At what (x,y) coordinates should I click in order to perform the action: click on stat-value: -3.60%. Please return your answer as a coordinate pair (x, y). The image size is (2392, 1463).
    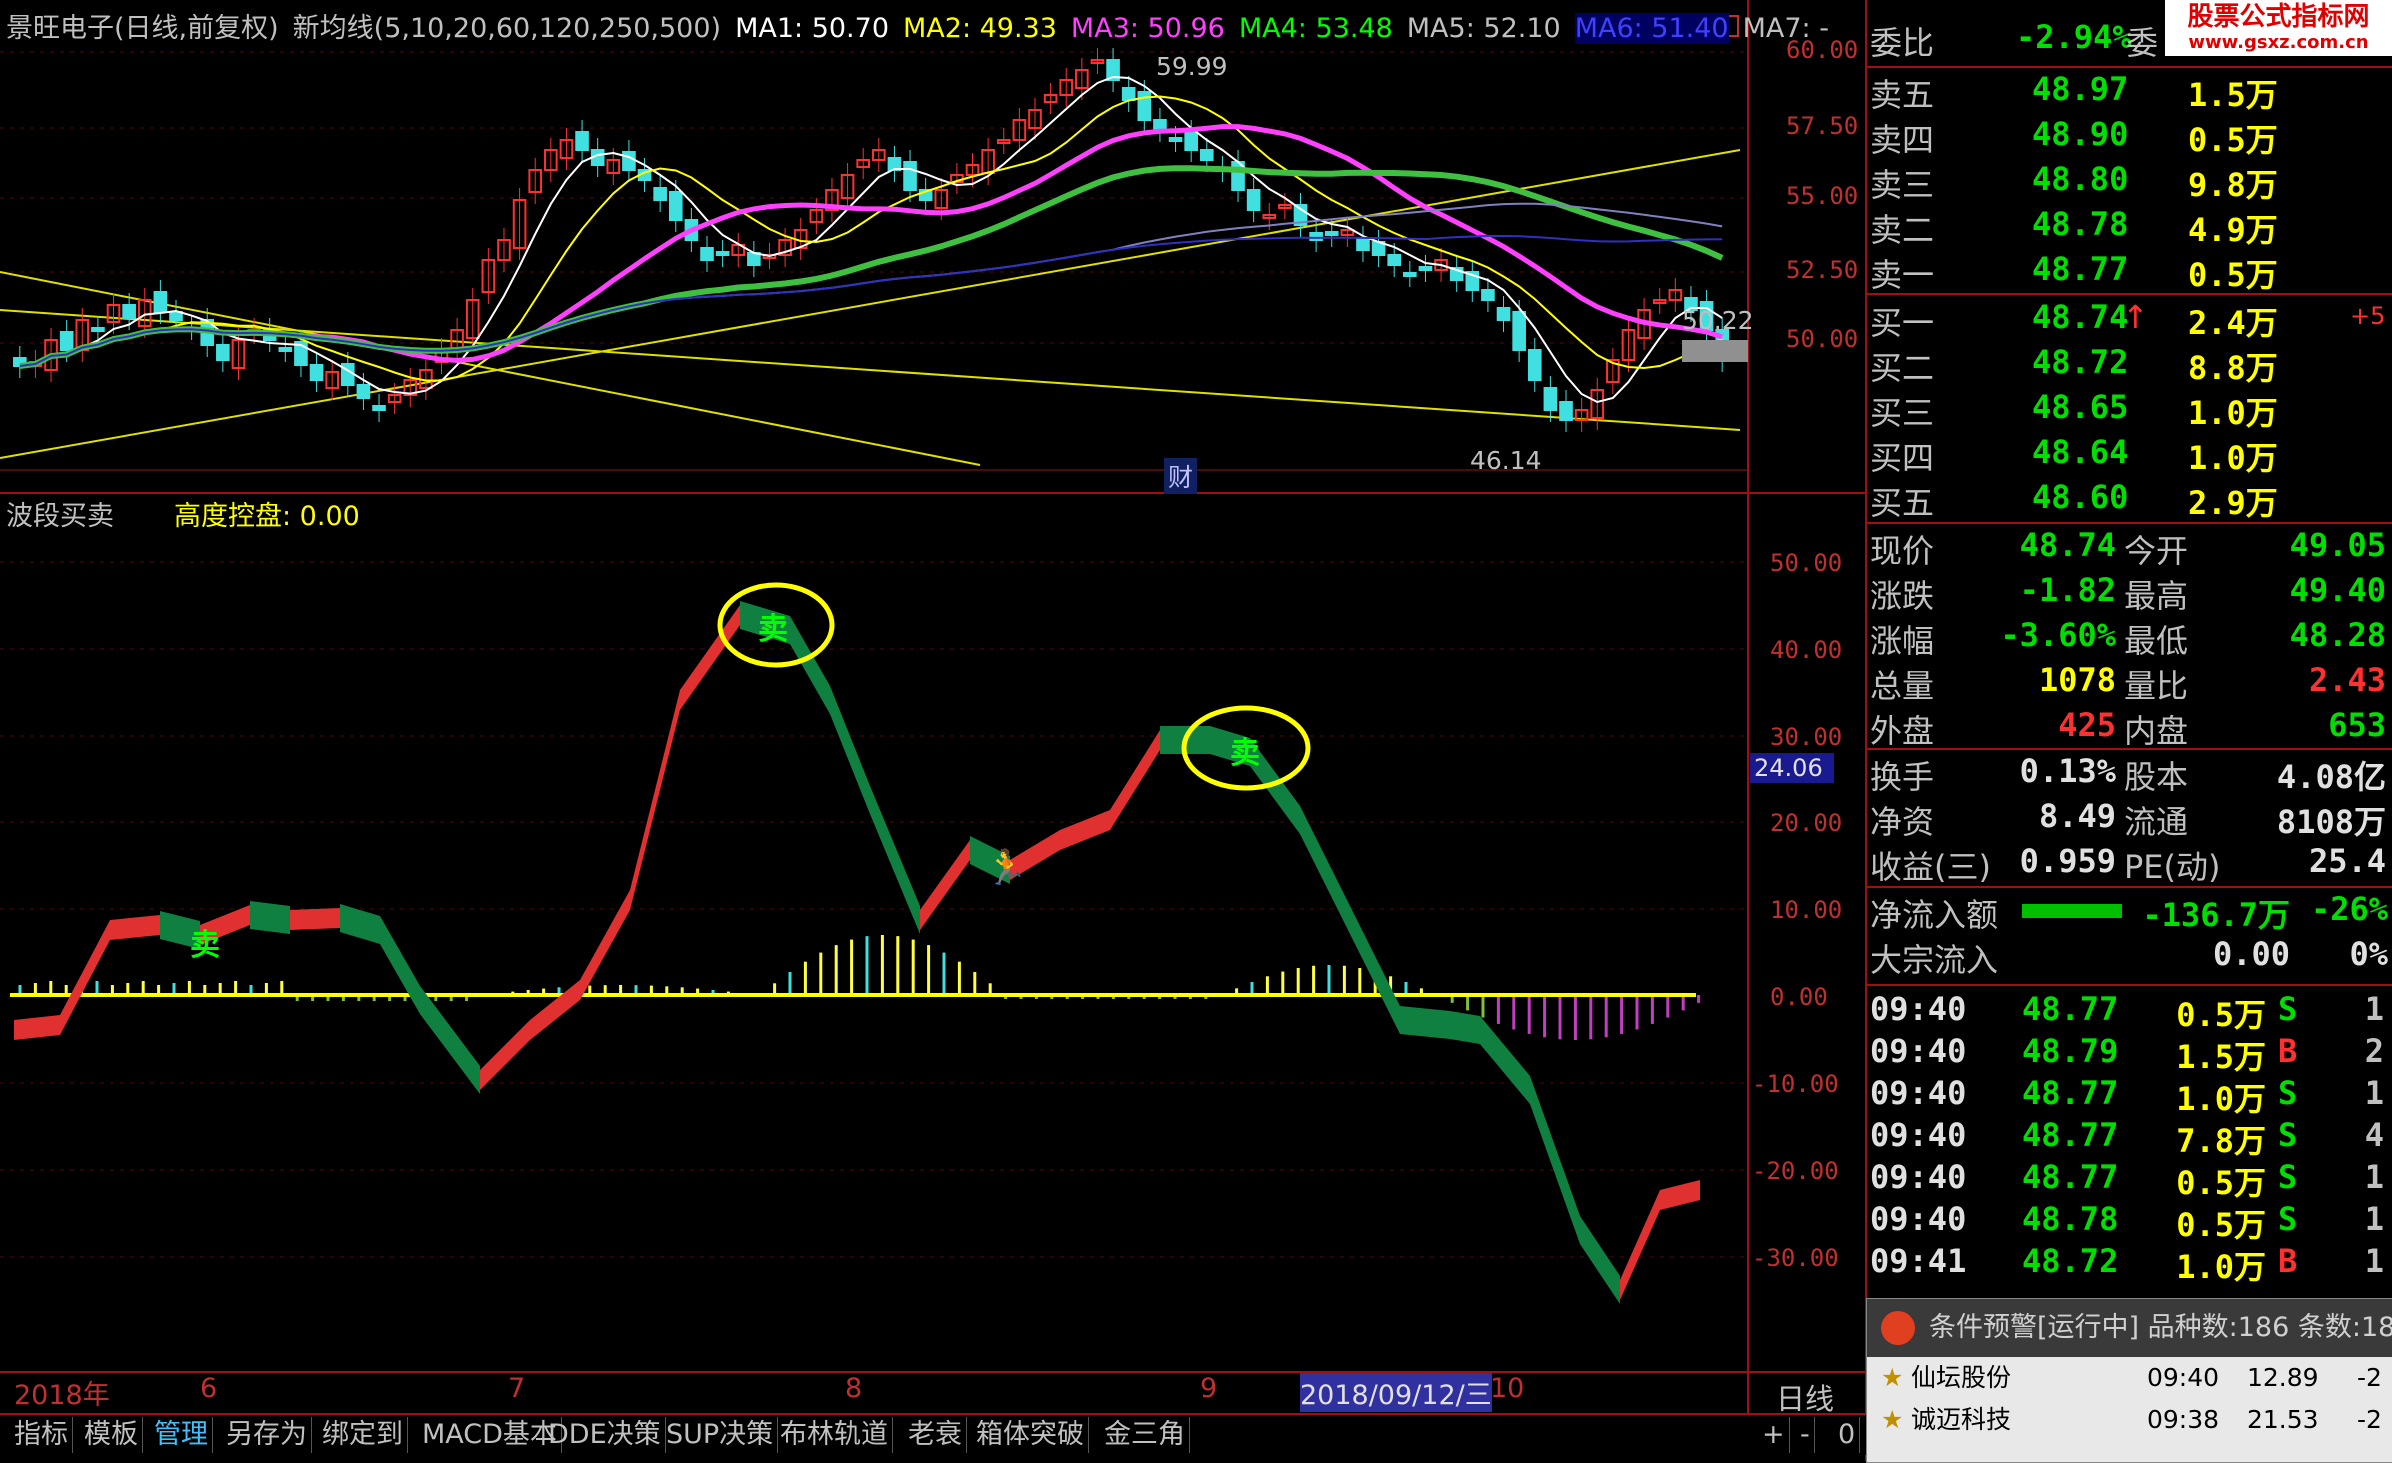
    Looking at the image, I should click on (2058, 635).